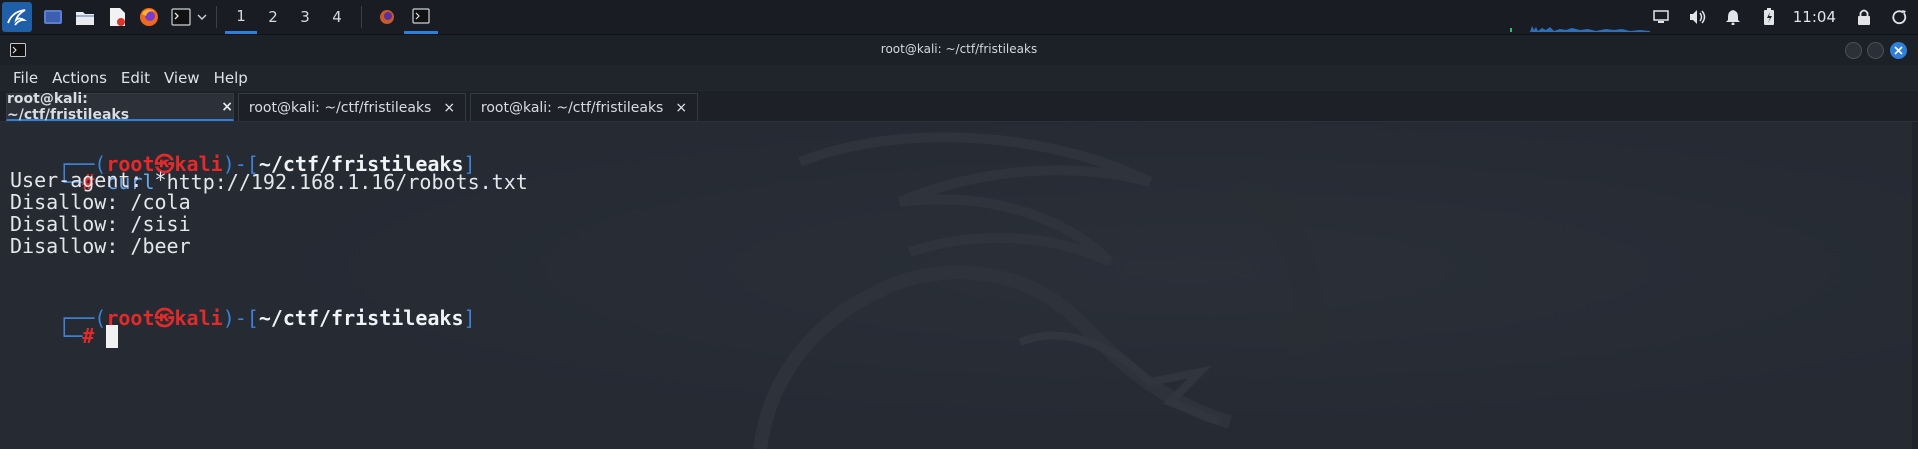  I want to click on workspace-label: 4, so click(337, 17).